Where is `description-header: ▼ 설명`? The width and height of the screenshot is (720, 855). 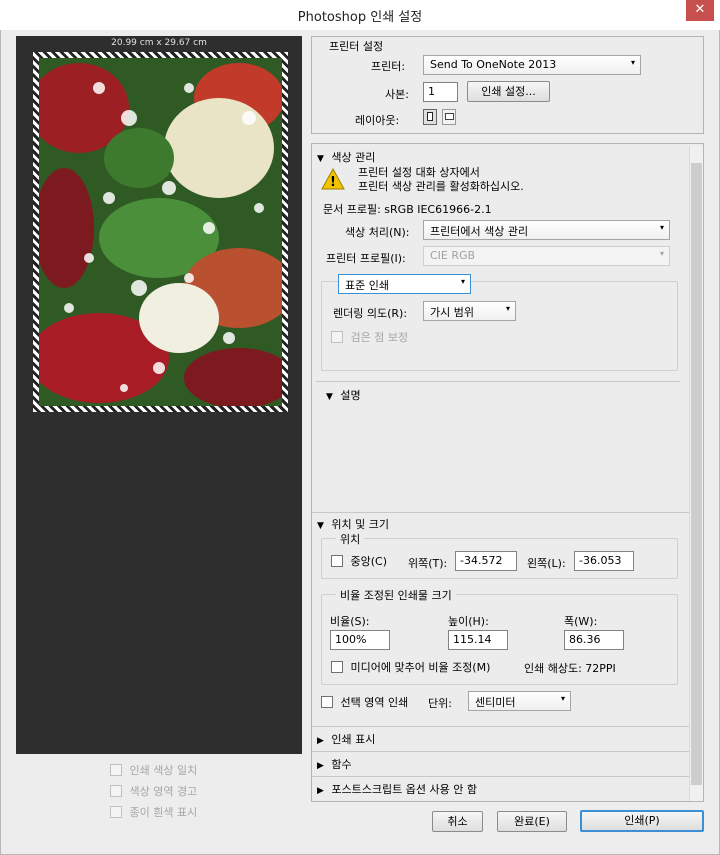 description-header: ▼ 설명 is located at coordinates (343, 395).